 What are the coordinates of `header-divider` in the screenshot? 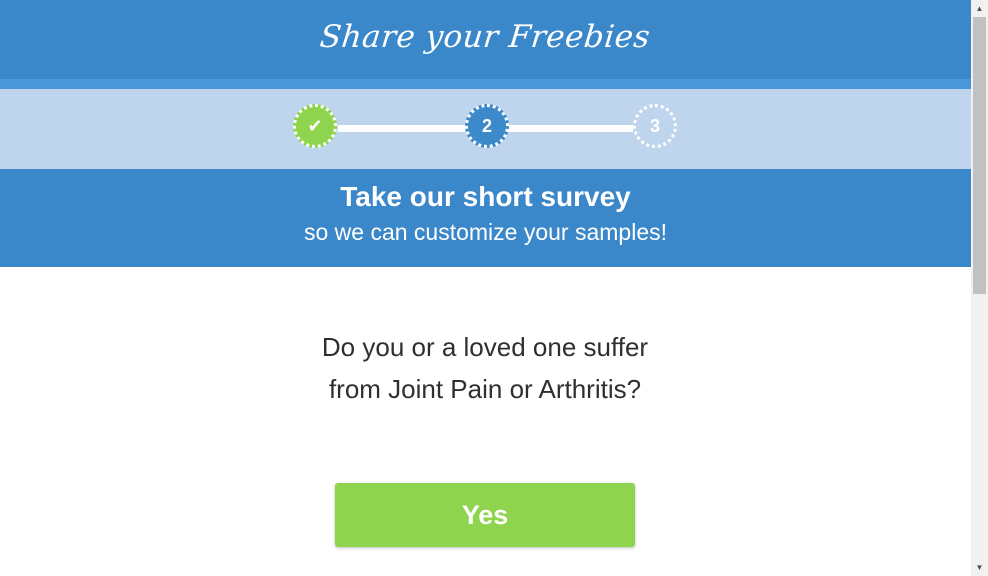 It's located at (485, 84).